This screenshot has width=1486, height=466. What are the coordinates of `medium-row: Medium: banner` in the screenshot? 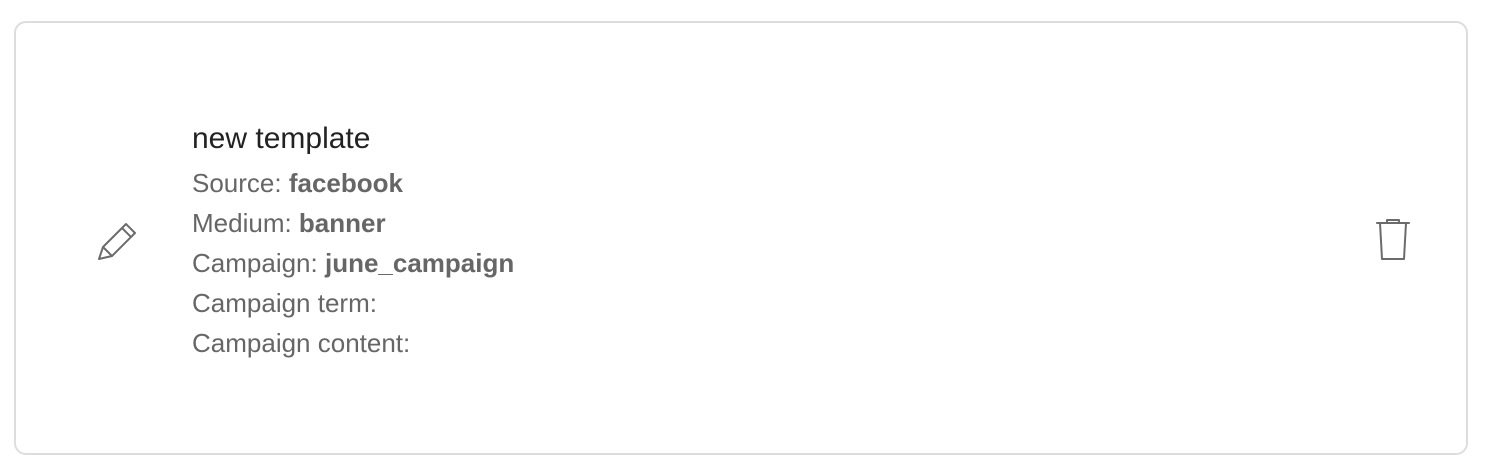 It's located at (692, 223).